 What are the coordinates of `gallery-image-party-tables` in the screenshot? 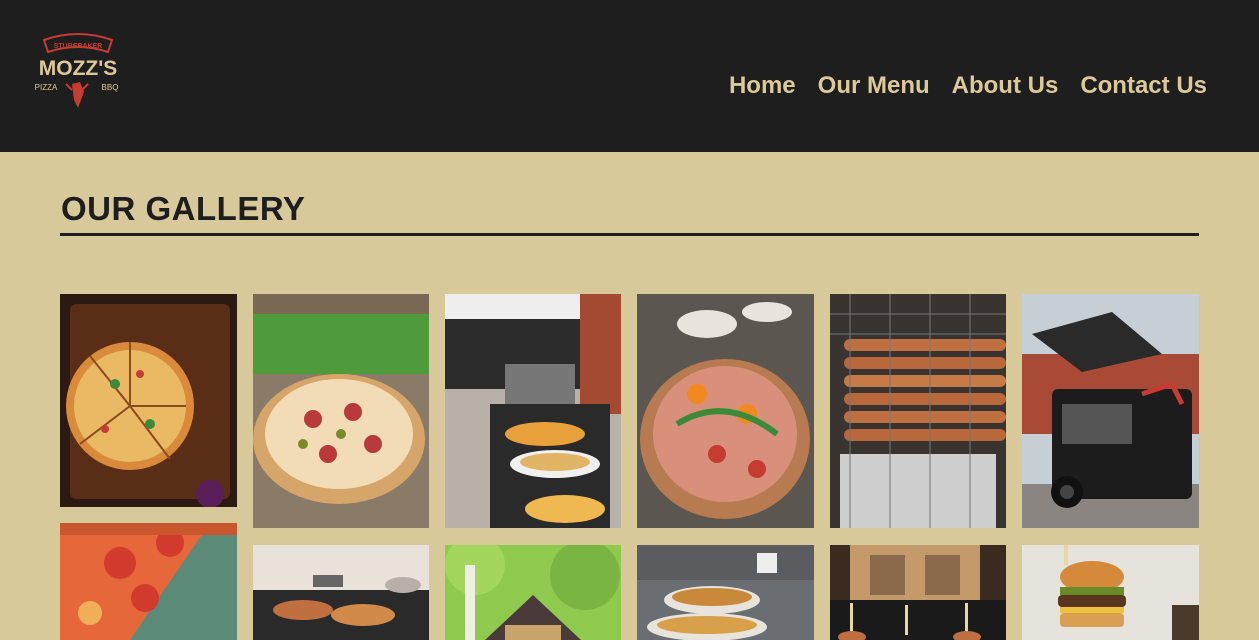 It's located at (341, 592).